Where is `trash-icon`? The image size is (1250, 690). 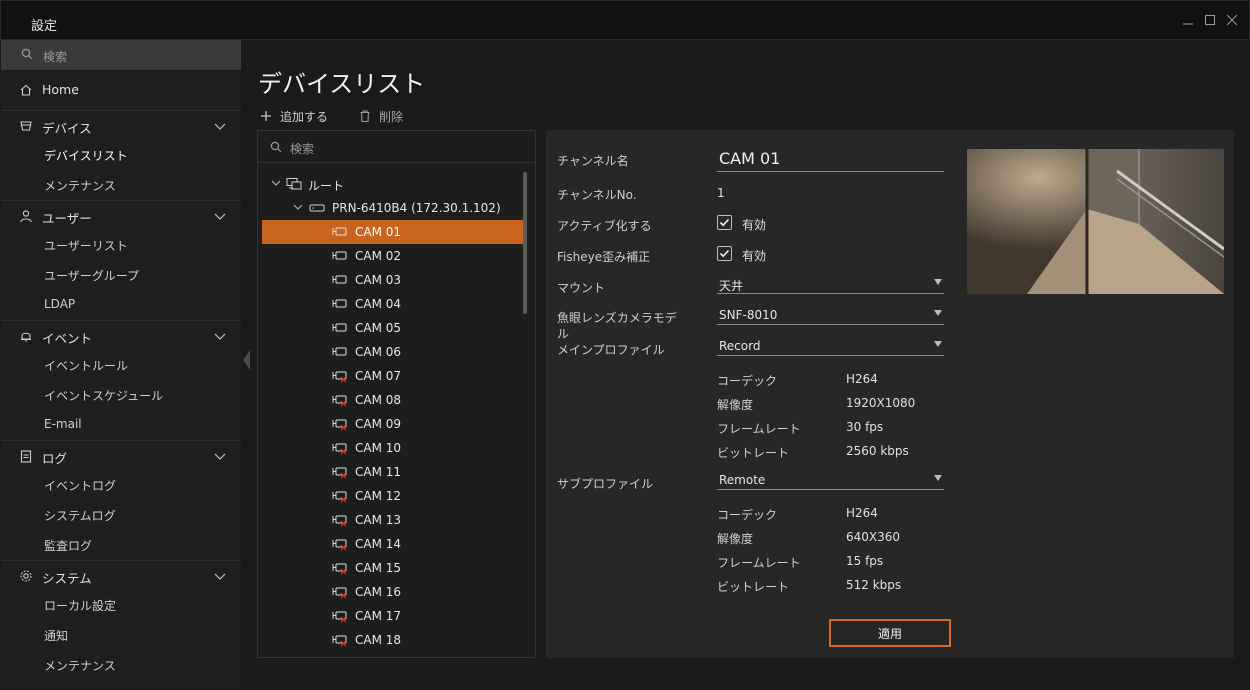
trash-icon is located at coordinates (365, 116).